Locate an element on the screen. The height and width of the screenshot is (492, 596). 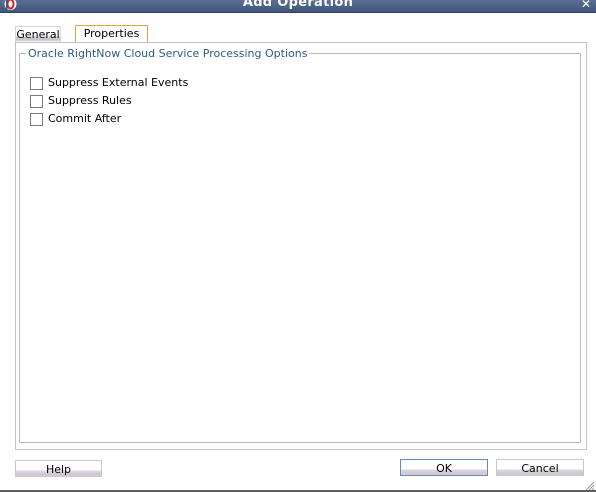
help-button: Help is located at coordinates (58, 468).